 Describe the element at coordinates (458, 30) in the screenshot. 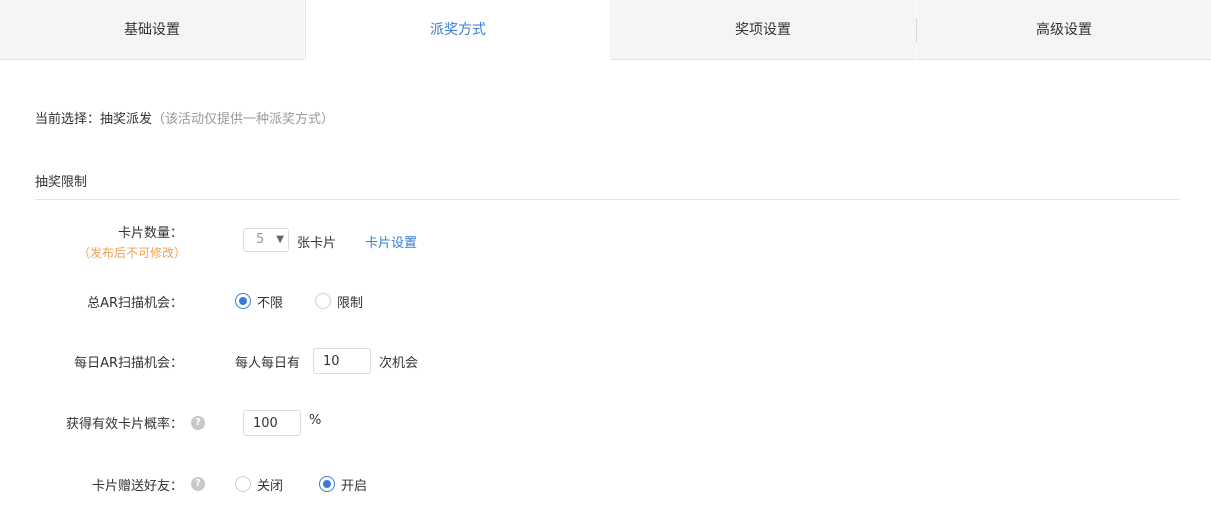

I see `tab-award-method: 派奖方式` at that location.